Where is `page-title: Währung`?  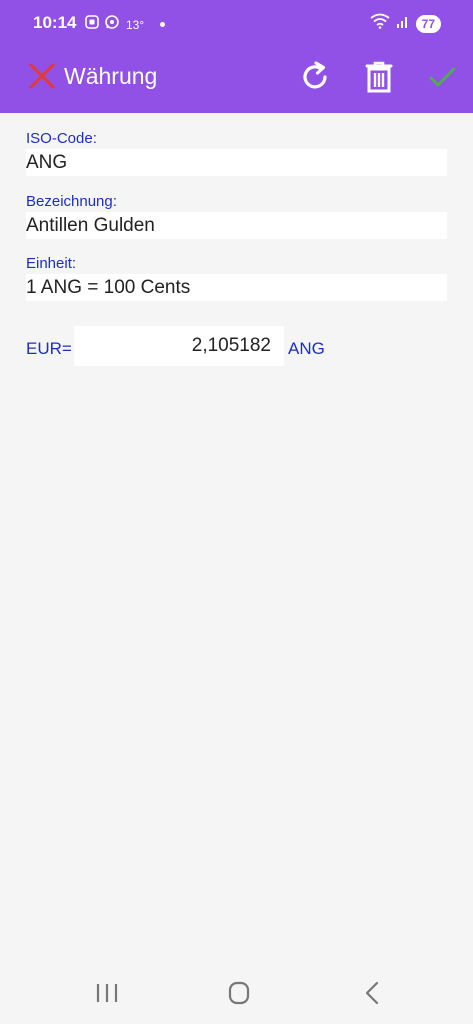
page-title: Währung is located at coordinates (111, 76).